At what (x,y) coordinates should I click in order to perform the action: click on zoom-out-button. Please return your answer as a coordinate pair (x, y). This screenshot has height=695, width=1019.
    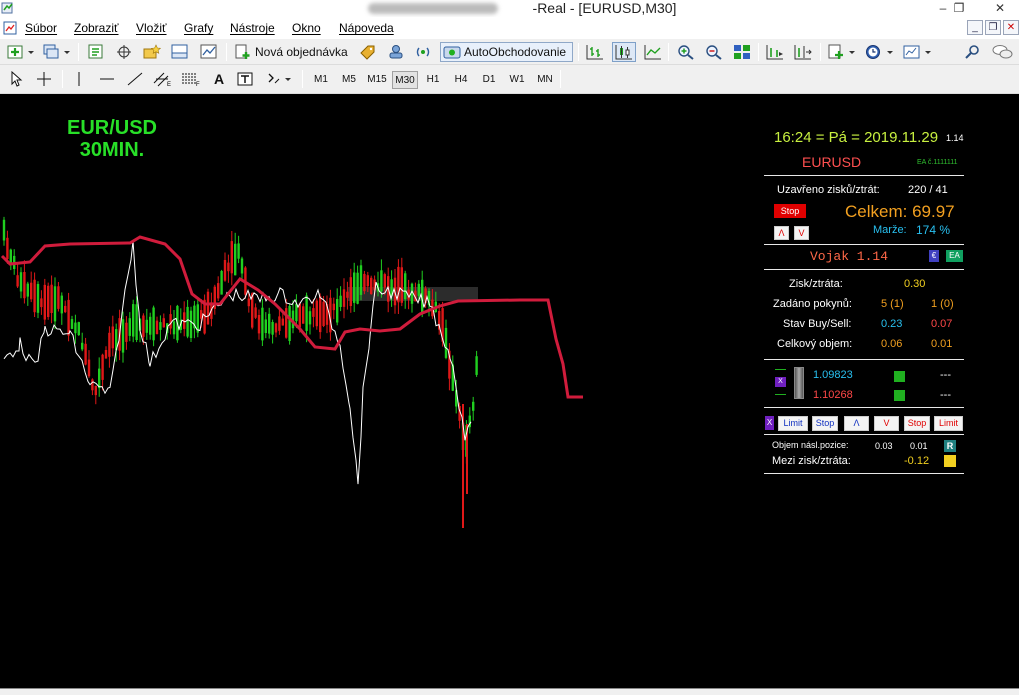
    Looking at the image, I should click on (714, 52).